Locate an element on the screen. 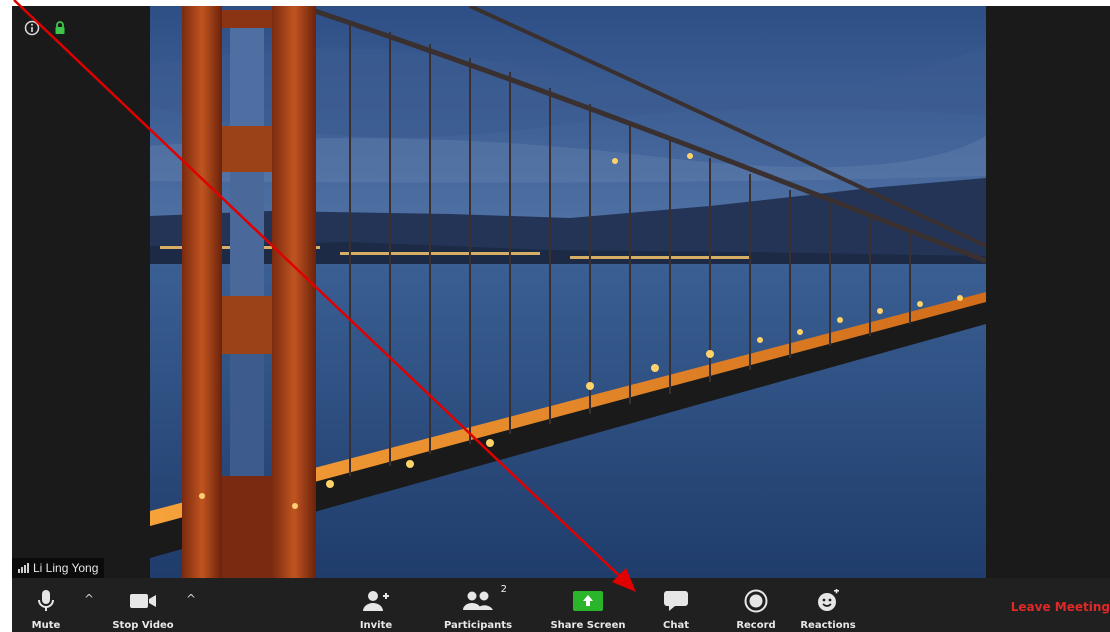 Image resolution: width=1110 pixels, height=632 pixels. reactions-button: Reactions is located at coordinates (828, 605).